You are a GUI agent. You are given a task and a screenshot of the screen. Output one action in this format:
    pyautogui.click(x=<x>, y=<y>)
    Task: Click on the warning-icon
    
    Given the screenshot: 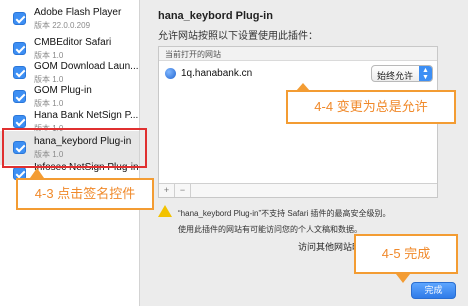 What is the action you would take?
    pyautogui.click(x=165, y=211)
    